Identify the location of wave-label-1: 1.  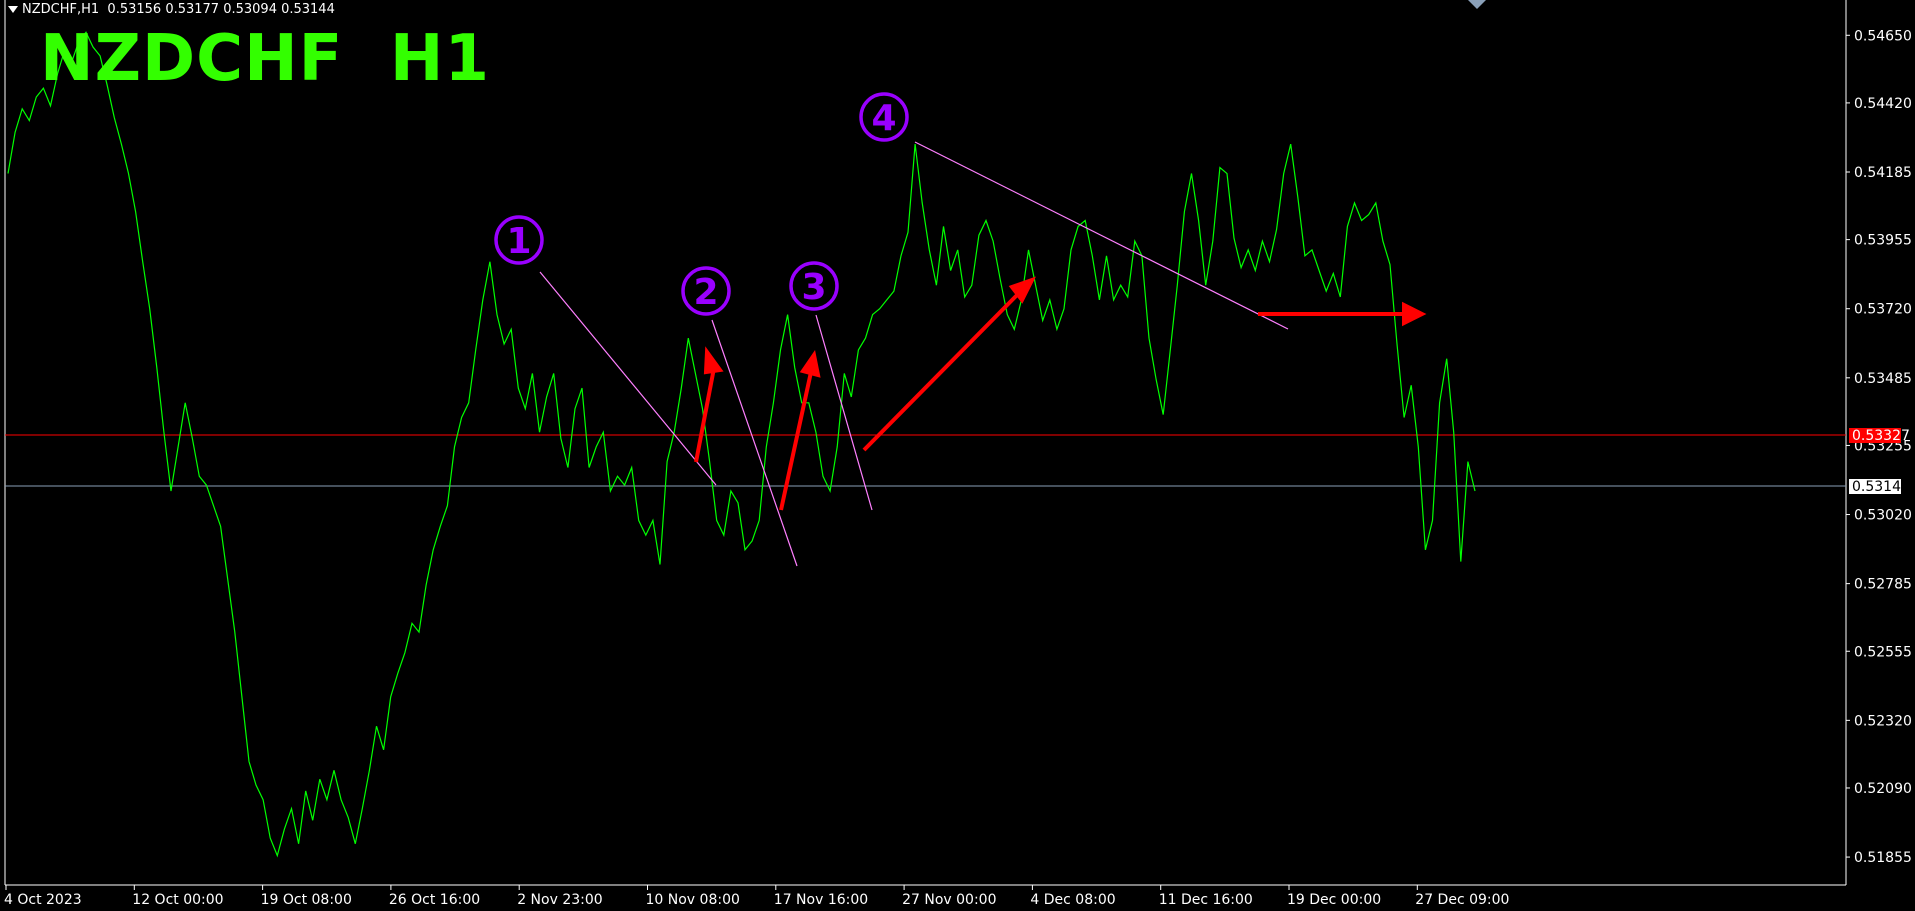
(519, 240).